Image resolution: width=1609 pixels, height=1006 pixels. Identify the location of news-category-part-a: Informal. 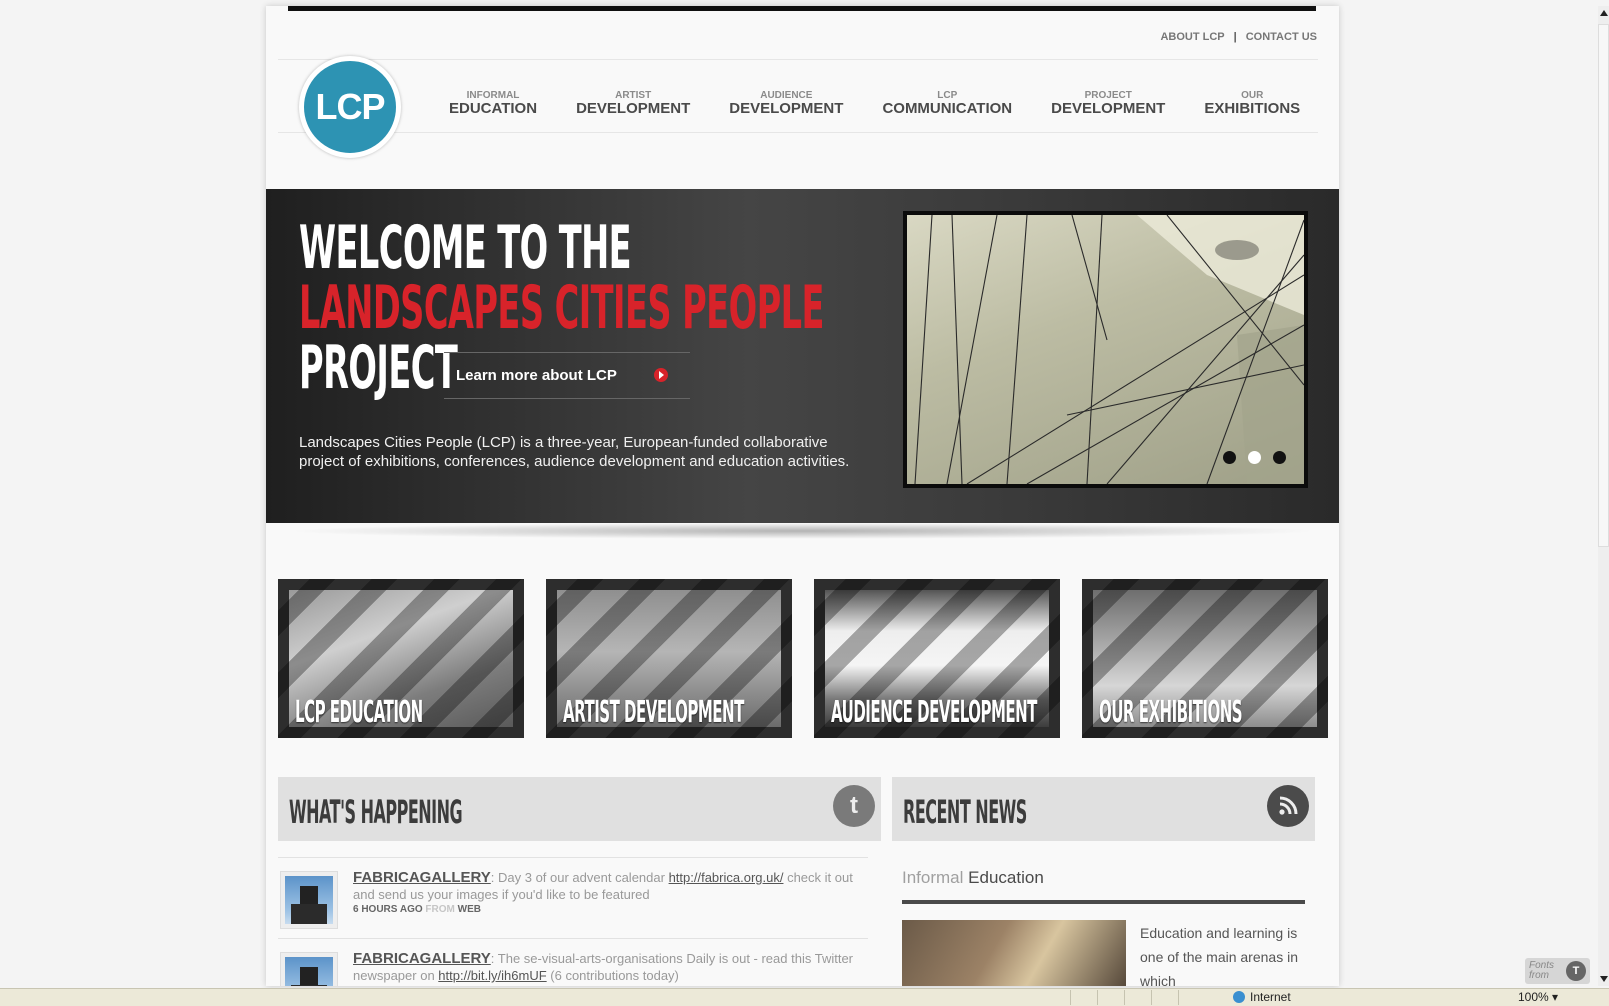
(933, 877).